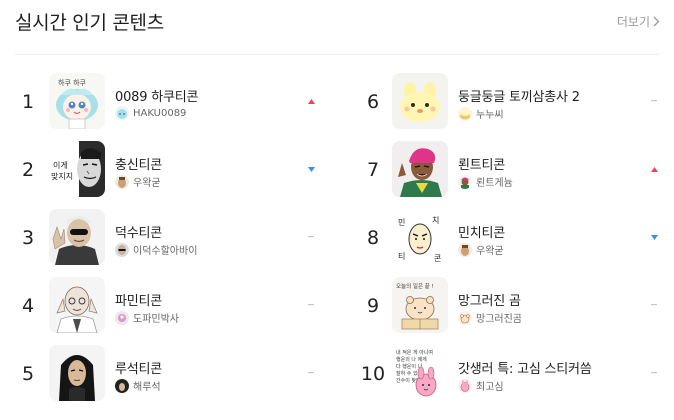 Image resolution: width=674 pixels, height=420 pixels. What do you see at coordinates (420, 101) in the screenshot?
I see `round-rabbit-icon` at bounding box center [420, 101].